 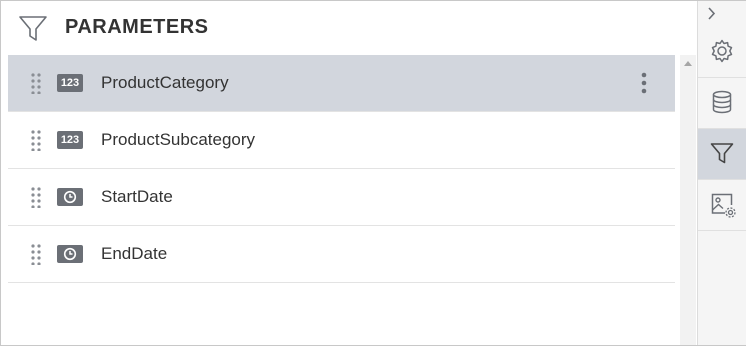 I want to click on tab-image-settings, so click(x=722, y=205).